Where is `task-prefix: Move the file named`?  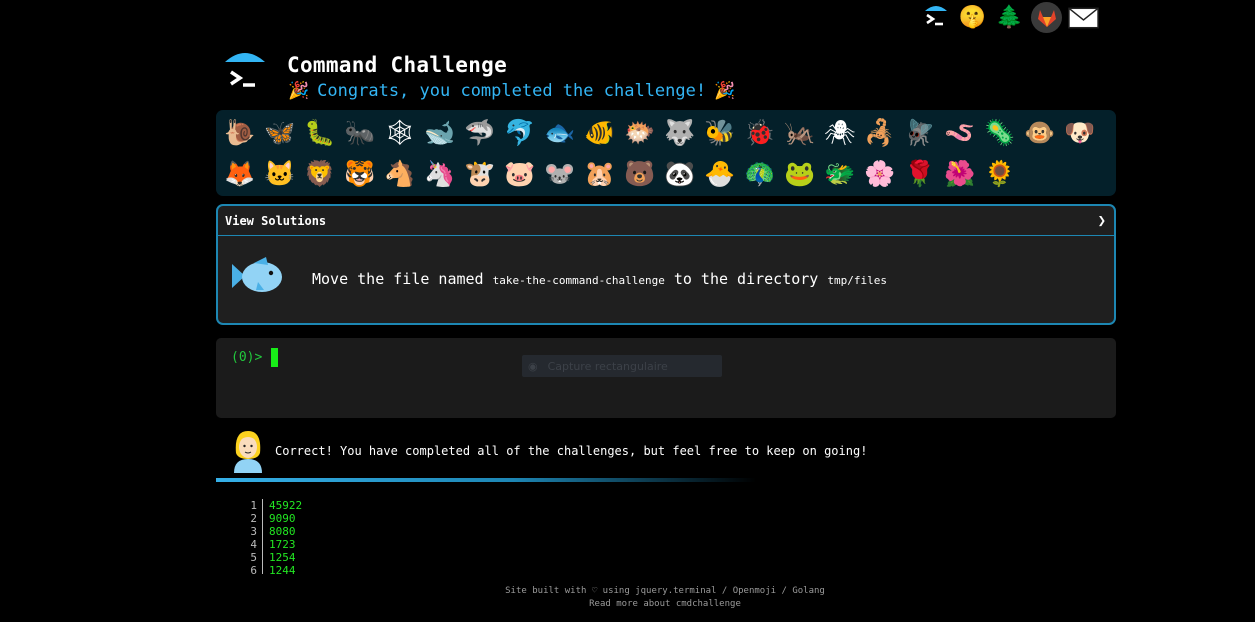 task-prefix: Move the file named is located at coordinates (398, 279).